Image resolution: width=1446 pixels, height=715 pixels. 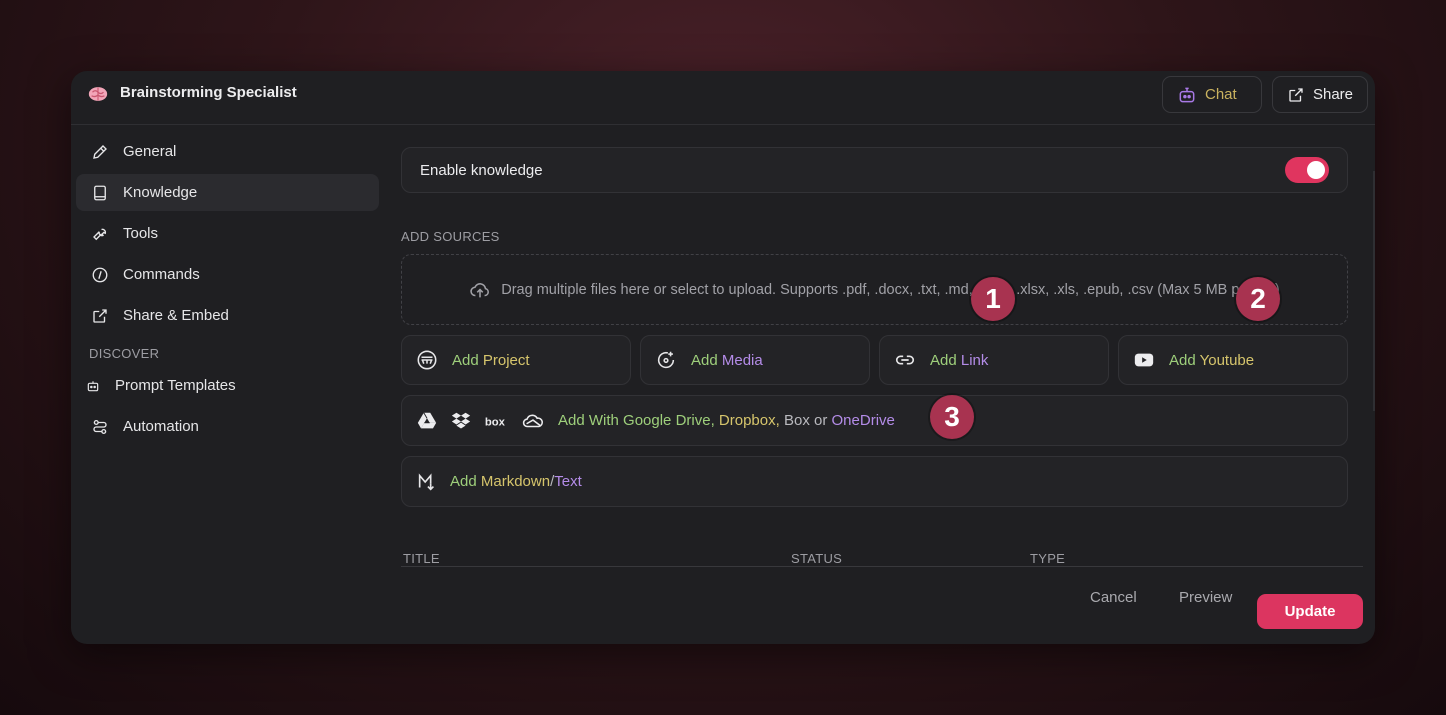 I want to click on add-link-label: Link, so click(x=974, y=360).